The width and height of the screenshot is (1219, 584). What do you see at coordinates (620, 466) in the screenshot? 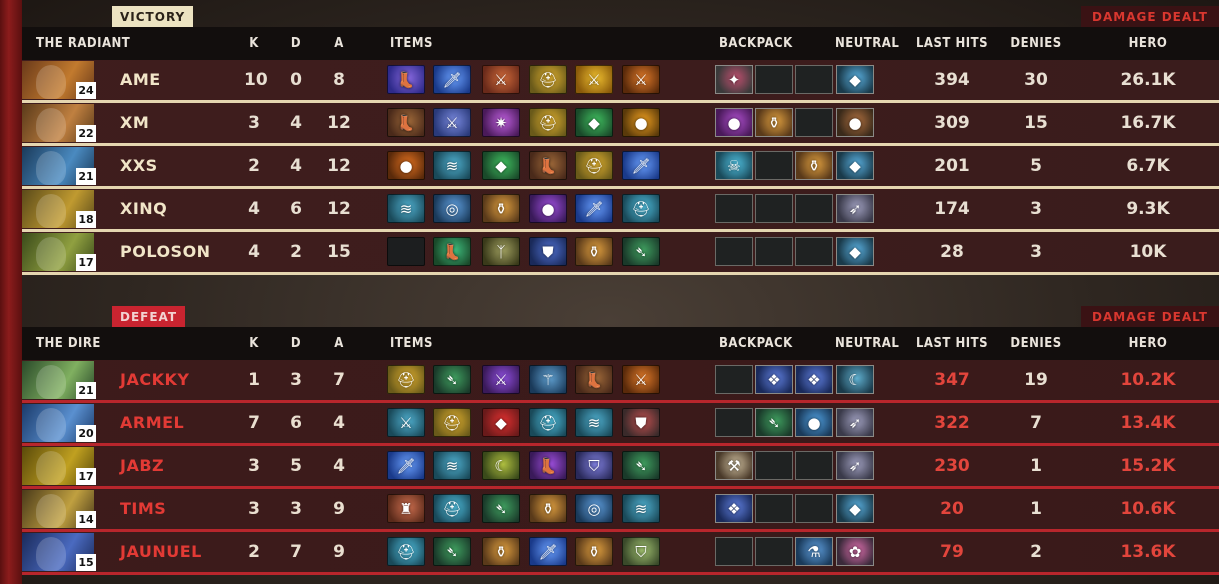
I see `player-row: 17 JABZ 3 5 4 🗡 ≋ ☾ 👢 ⛉ ➴ ⚒ ➶ 230 1 15.2K` at bounding box center [620, 466].